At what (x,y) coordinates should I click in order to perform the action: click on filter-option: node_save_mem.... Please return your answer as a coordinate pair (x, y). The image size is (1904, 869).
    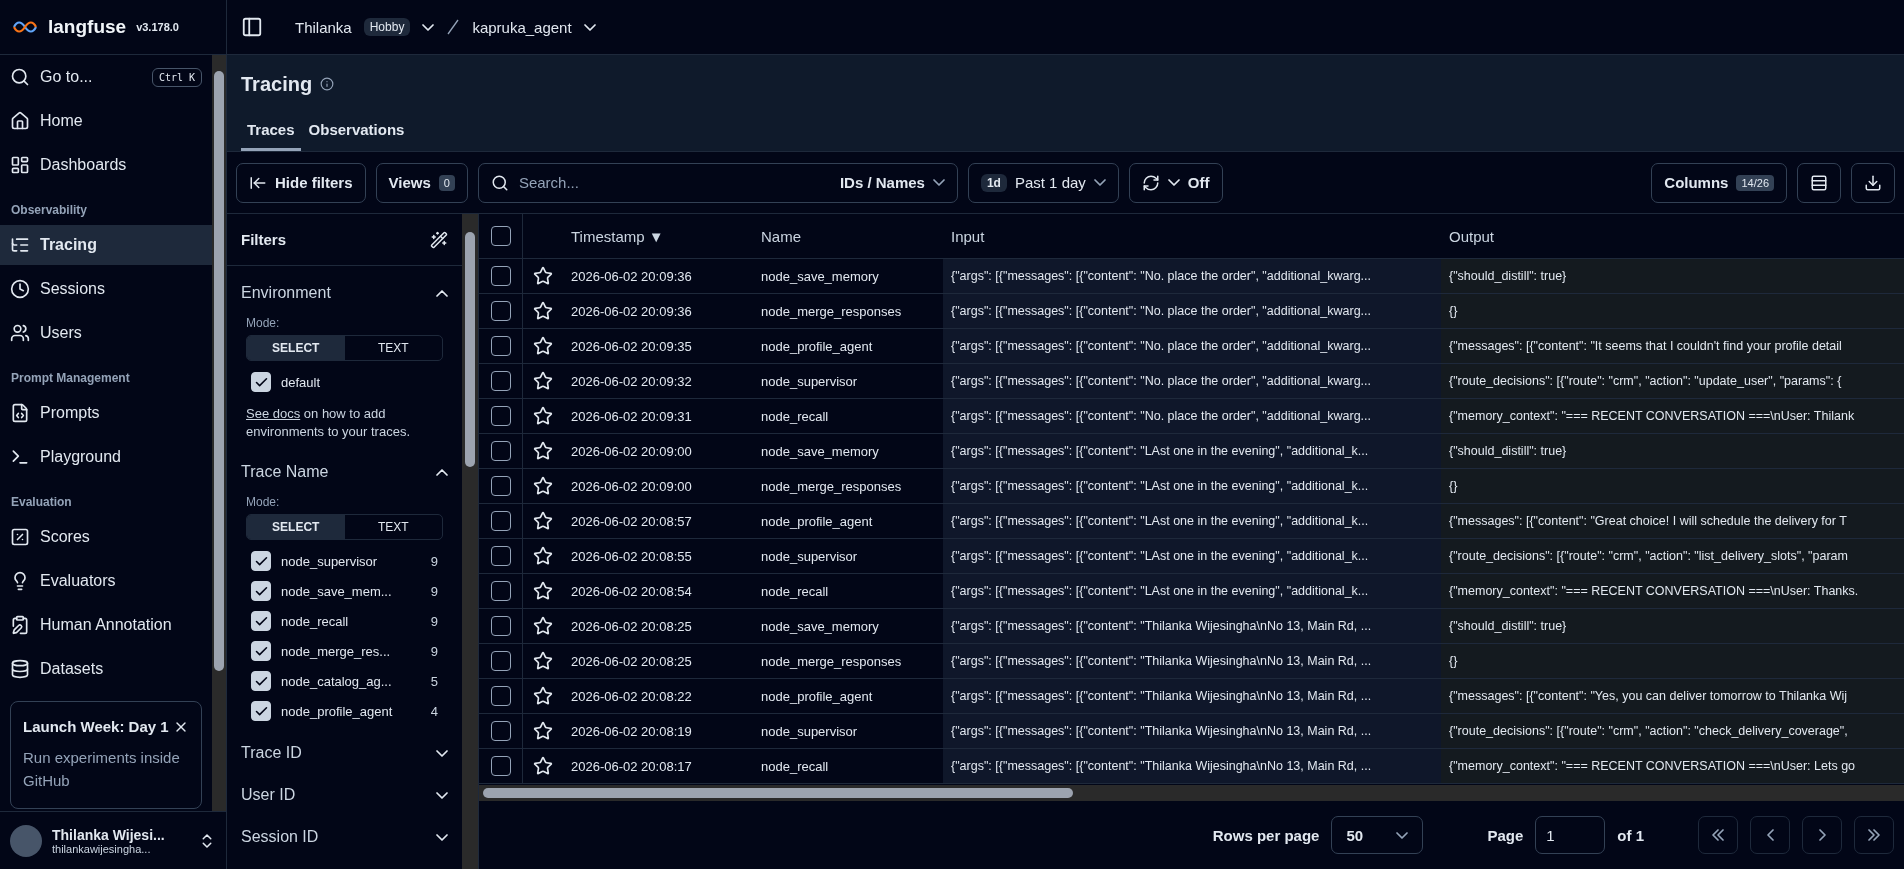
    Looking at the image, I should click on (351, 591).